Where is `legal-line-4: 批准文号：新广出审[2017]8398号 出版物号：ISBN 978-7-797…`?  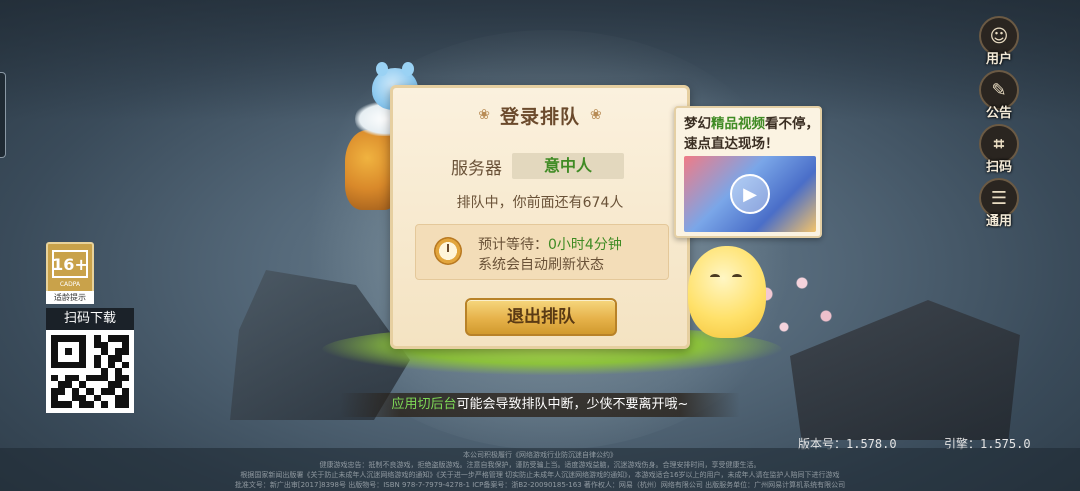 legal-line-4: 批准文号：新广出审[2017]8398号 出版物号：ISBN 978-7-797… is located at coordinates (540, 485).